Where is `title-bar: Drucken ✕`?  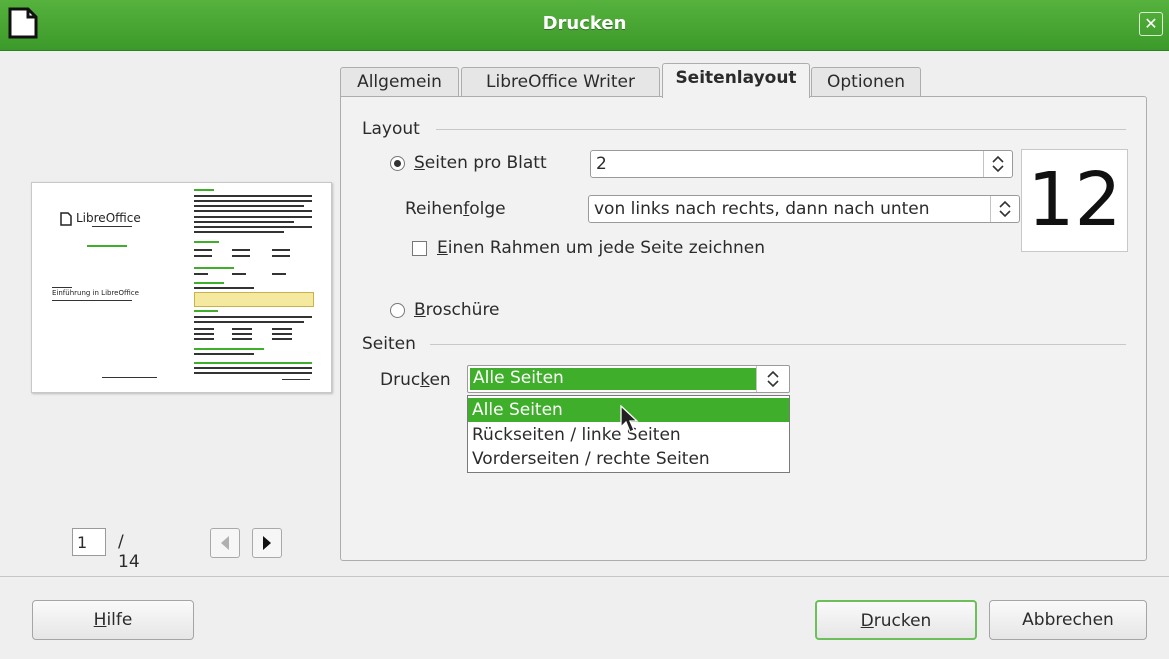
title-bar: Drucken ✕ is located at coordinates (584, 25).